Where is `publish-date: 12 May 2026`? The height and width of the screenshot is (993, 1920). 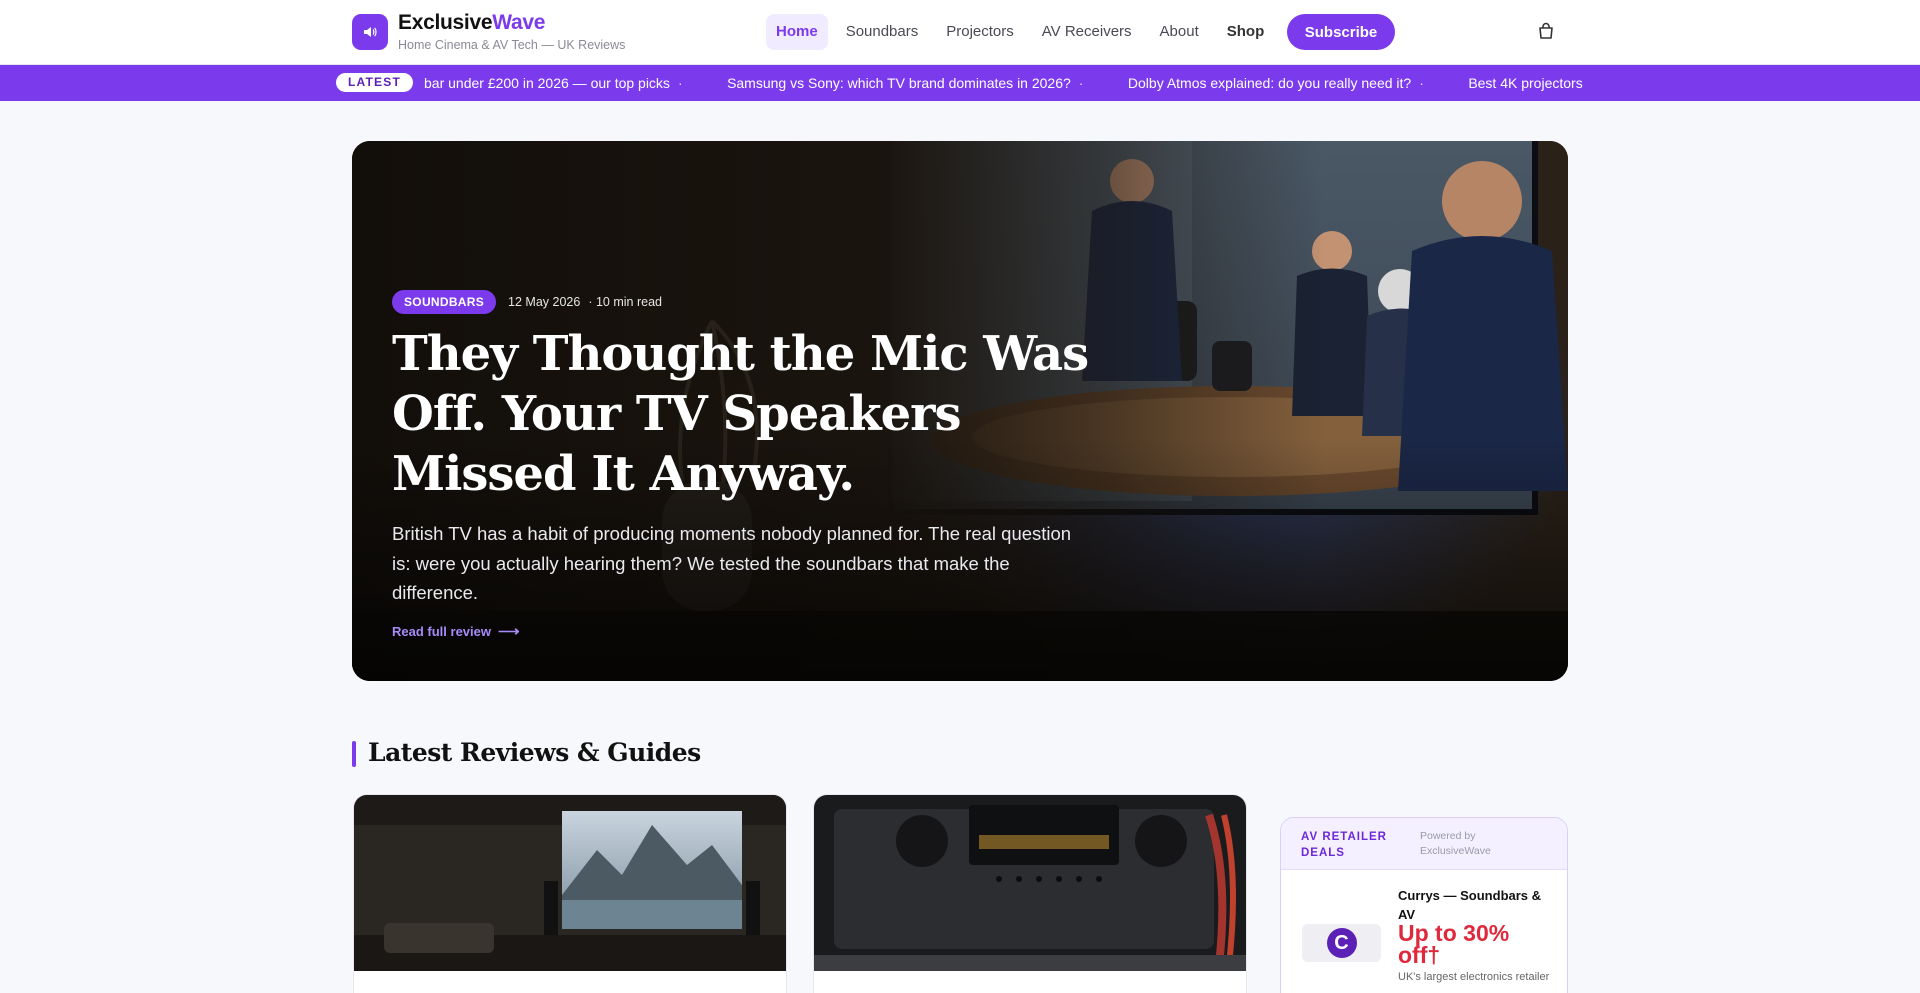 publish-date: 12 May 2026 is located at coordinates (544, 302).